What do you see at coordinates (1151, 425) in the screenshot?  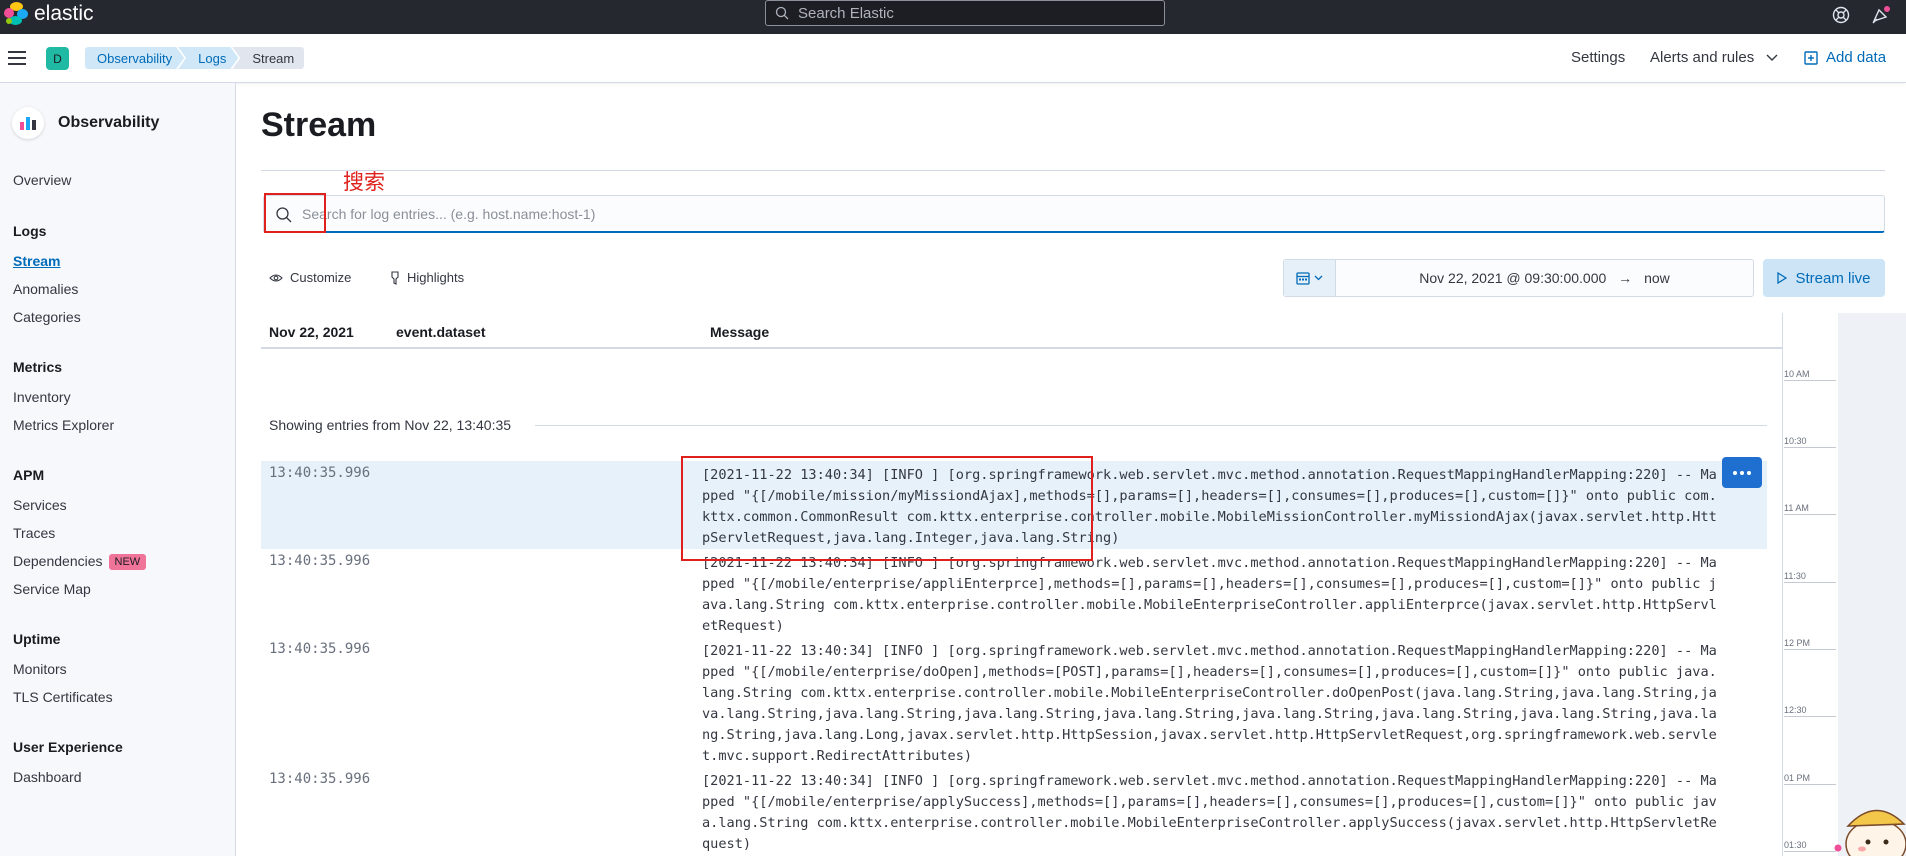 I see `showing-divider` at bounding box center [1151, 425].